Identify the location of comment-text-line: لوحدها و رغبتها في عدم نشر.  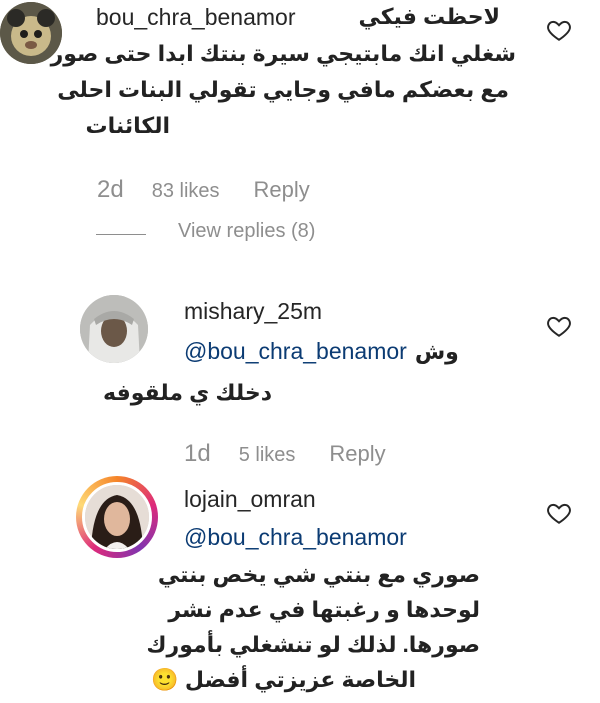
(324, 609).